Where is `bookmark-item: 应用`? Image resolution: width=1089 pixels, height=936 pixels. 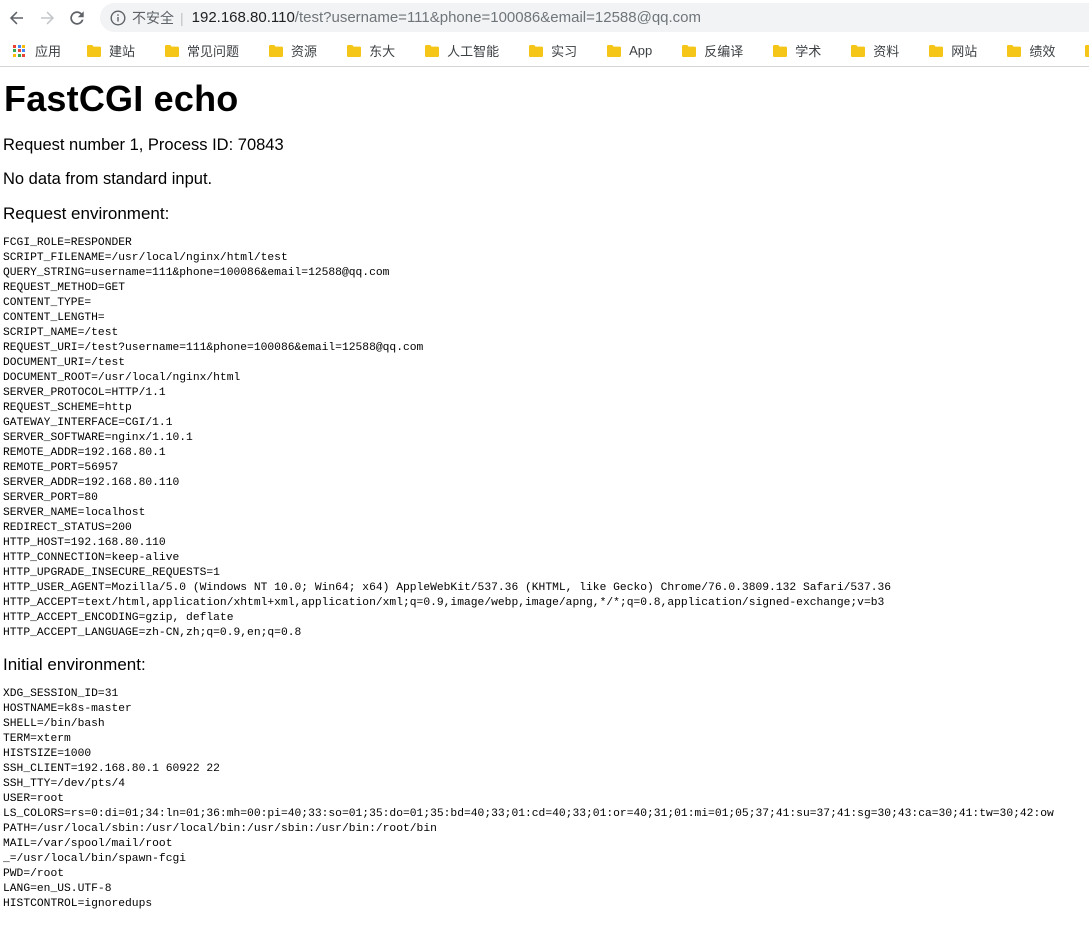 bookmark-item: 应用 is located at coordinates (37, 51).